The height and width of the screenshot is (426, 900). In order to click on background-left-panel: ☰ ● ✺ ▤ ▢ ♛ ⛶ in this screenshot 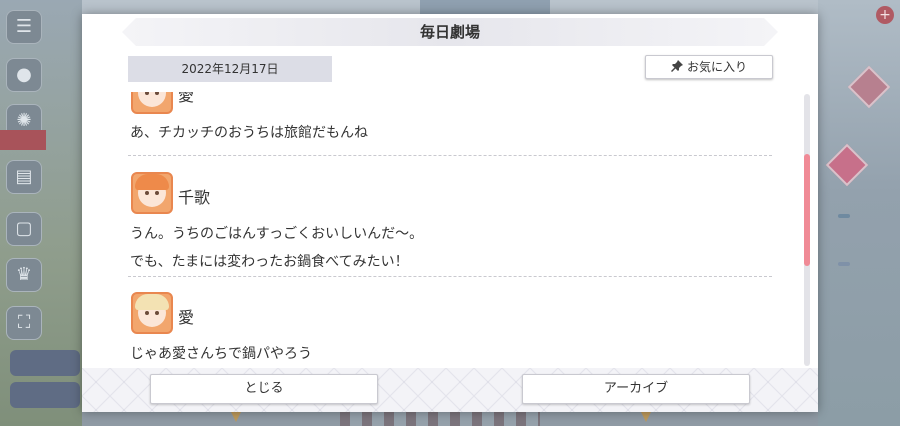, I will do `click(41, 213)`.